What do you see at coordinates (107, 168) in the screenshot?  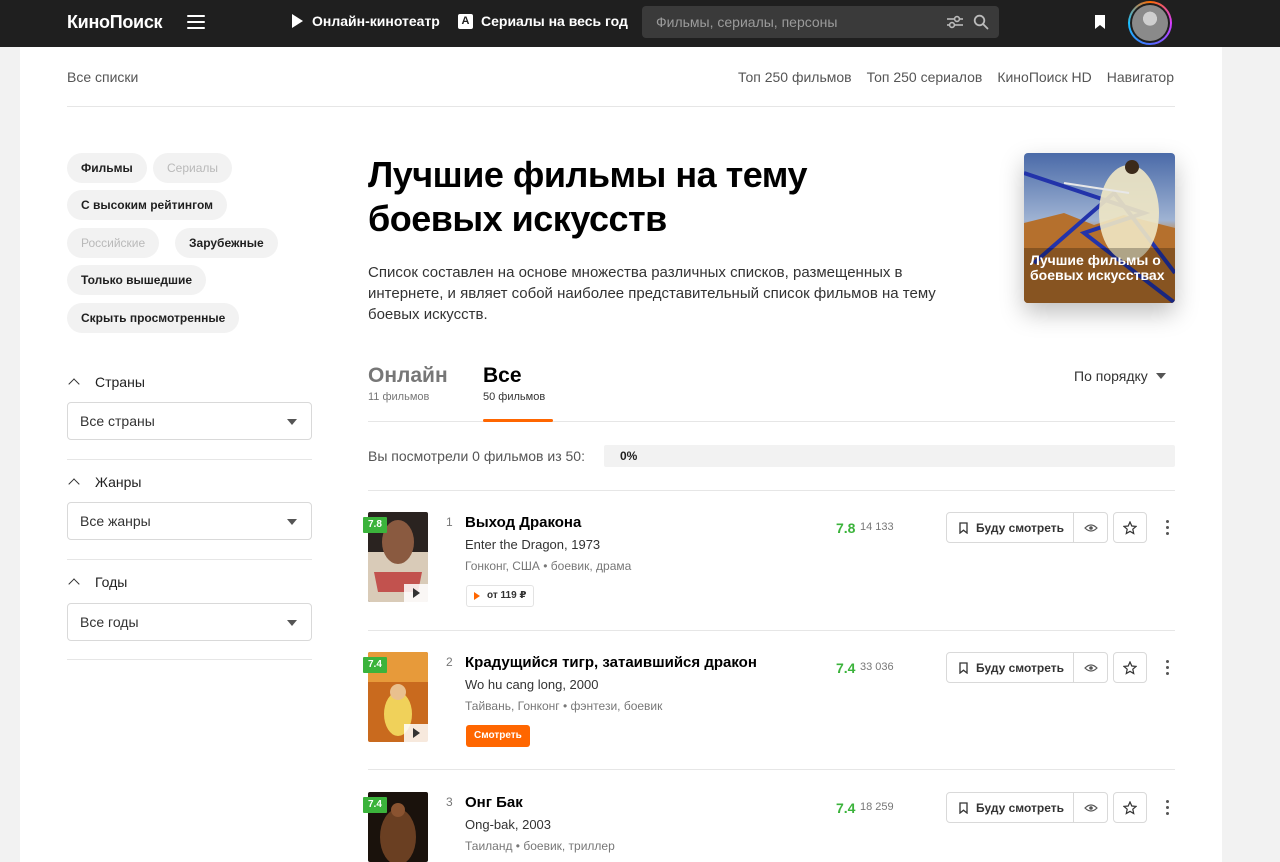 I see `chip-films: Фильмы` at bounding box center [107, 168].